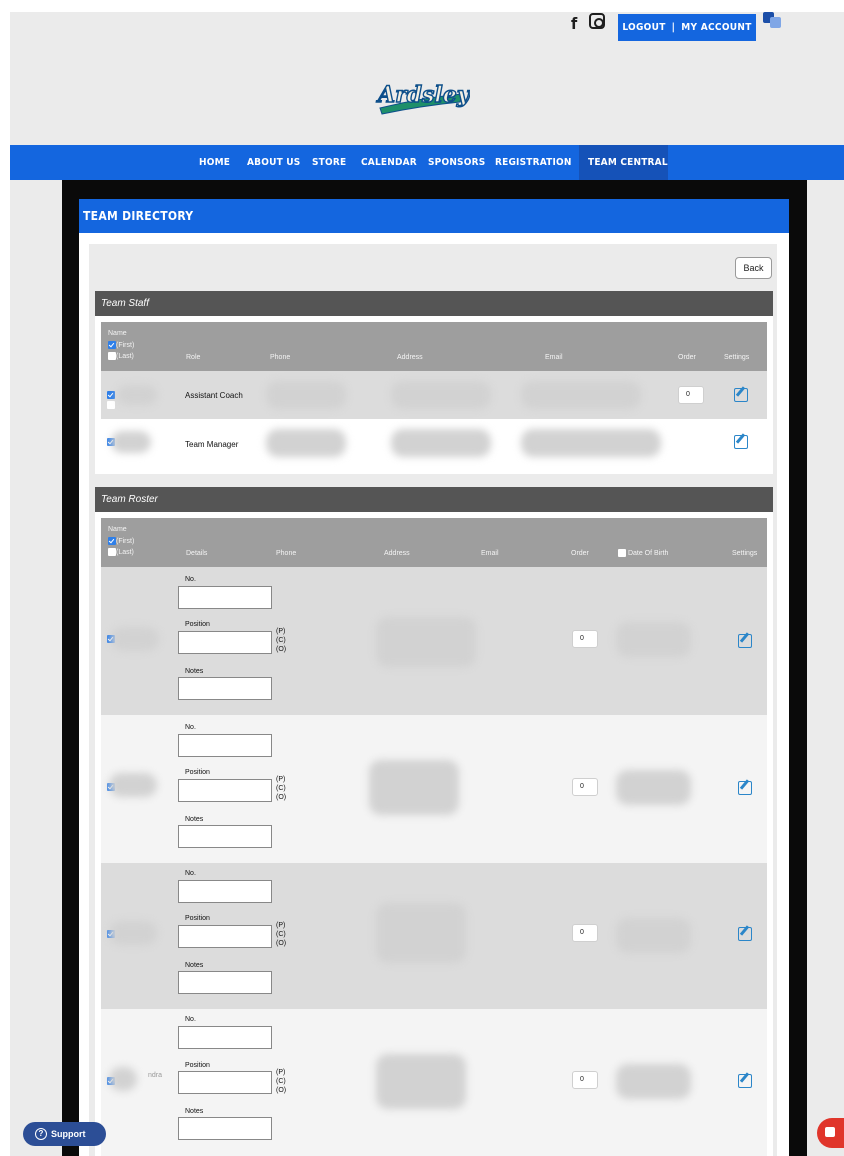  I want to click on staff-row: Team Manager, so click(434, 443).